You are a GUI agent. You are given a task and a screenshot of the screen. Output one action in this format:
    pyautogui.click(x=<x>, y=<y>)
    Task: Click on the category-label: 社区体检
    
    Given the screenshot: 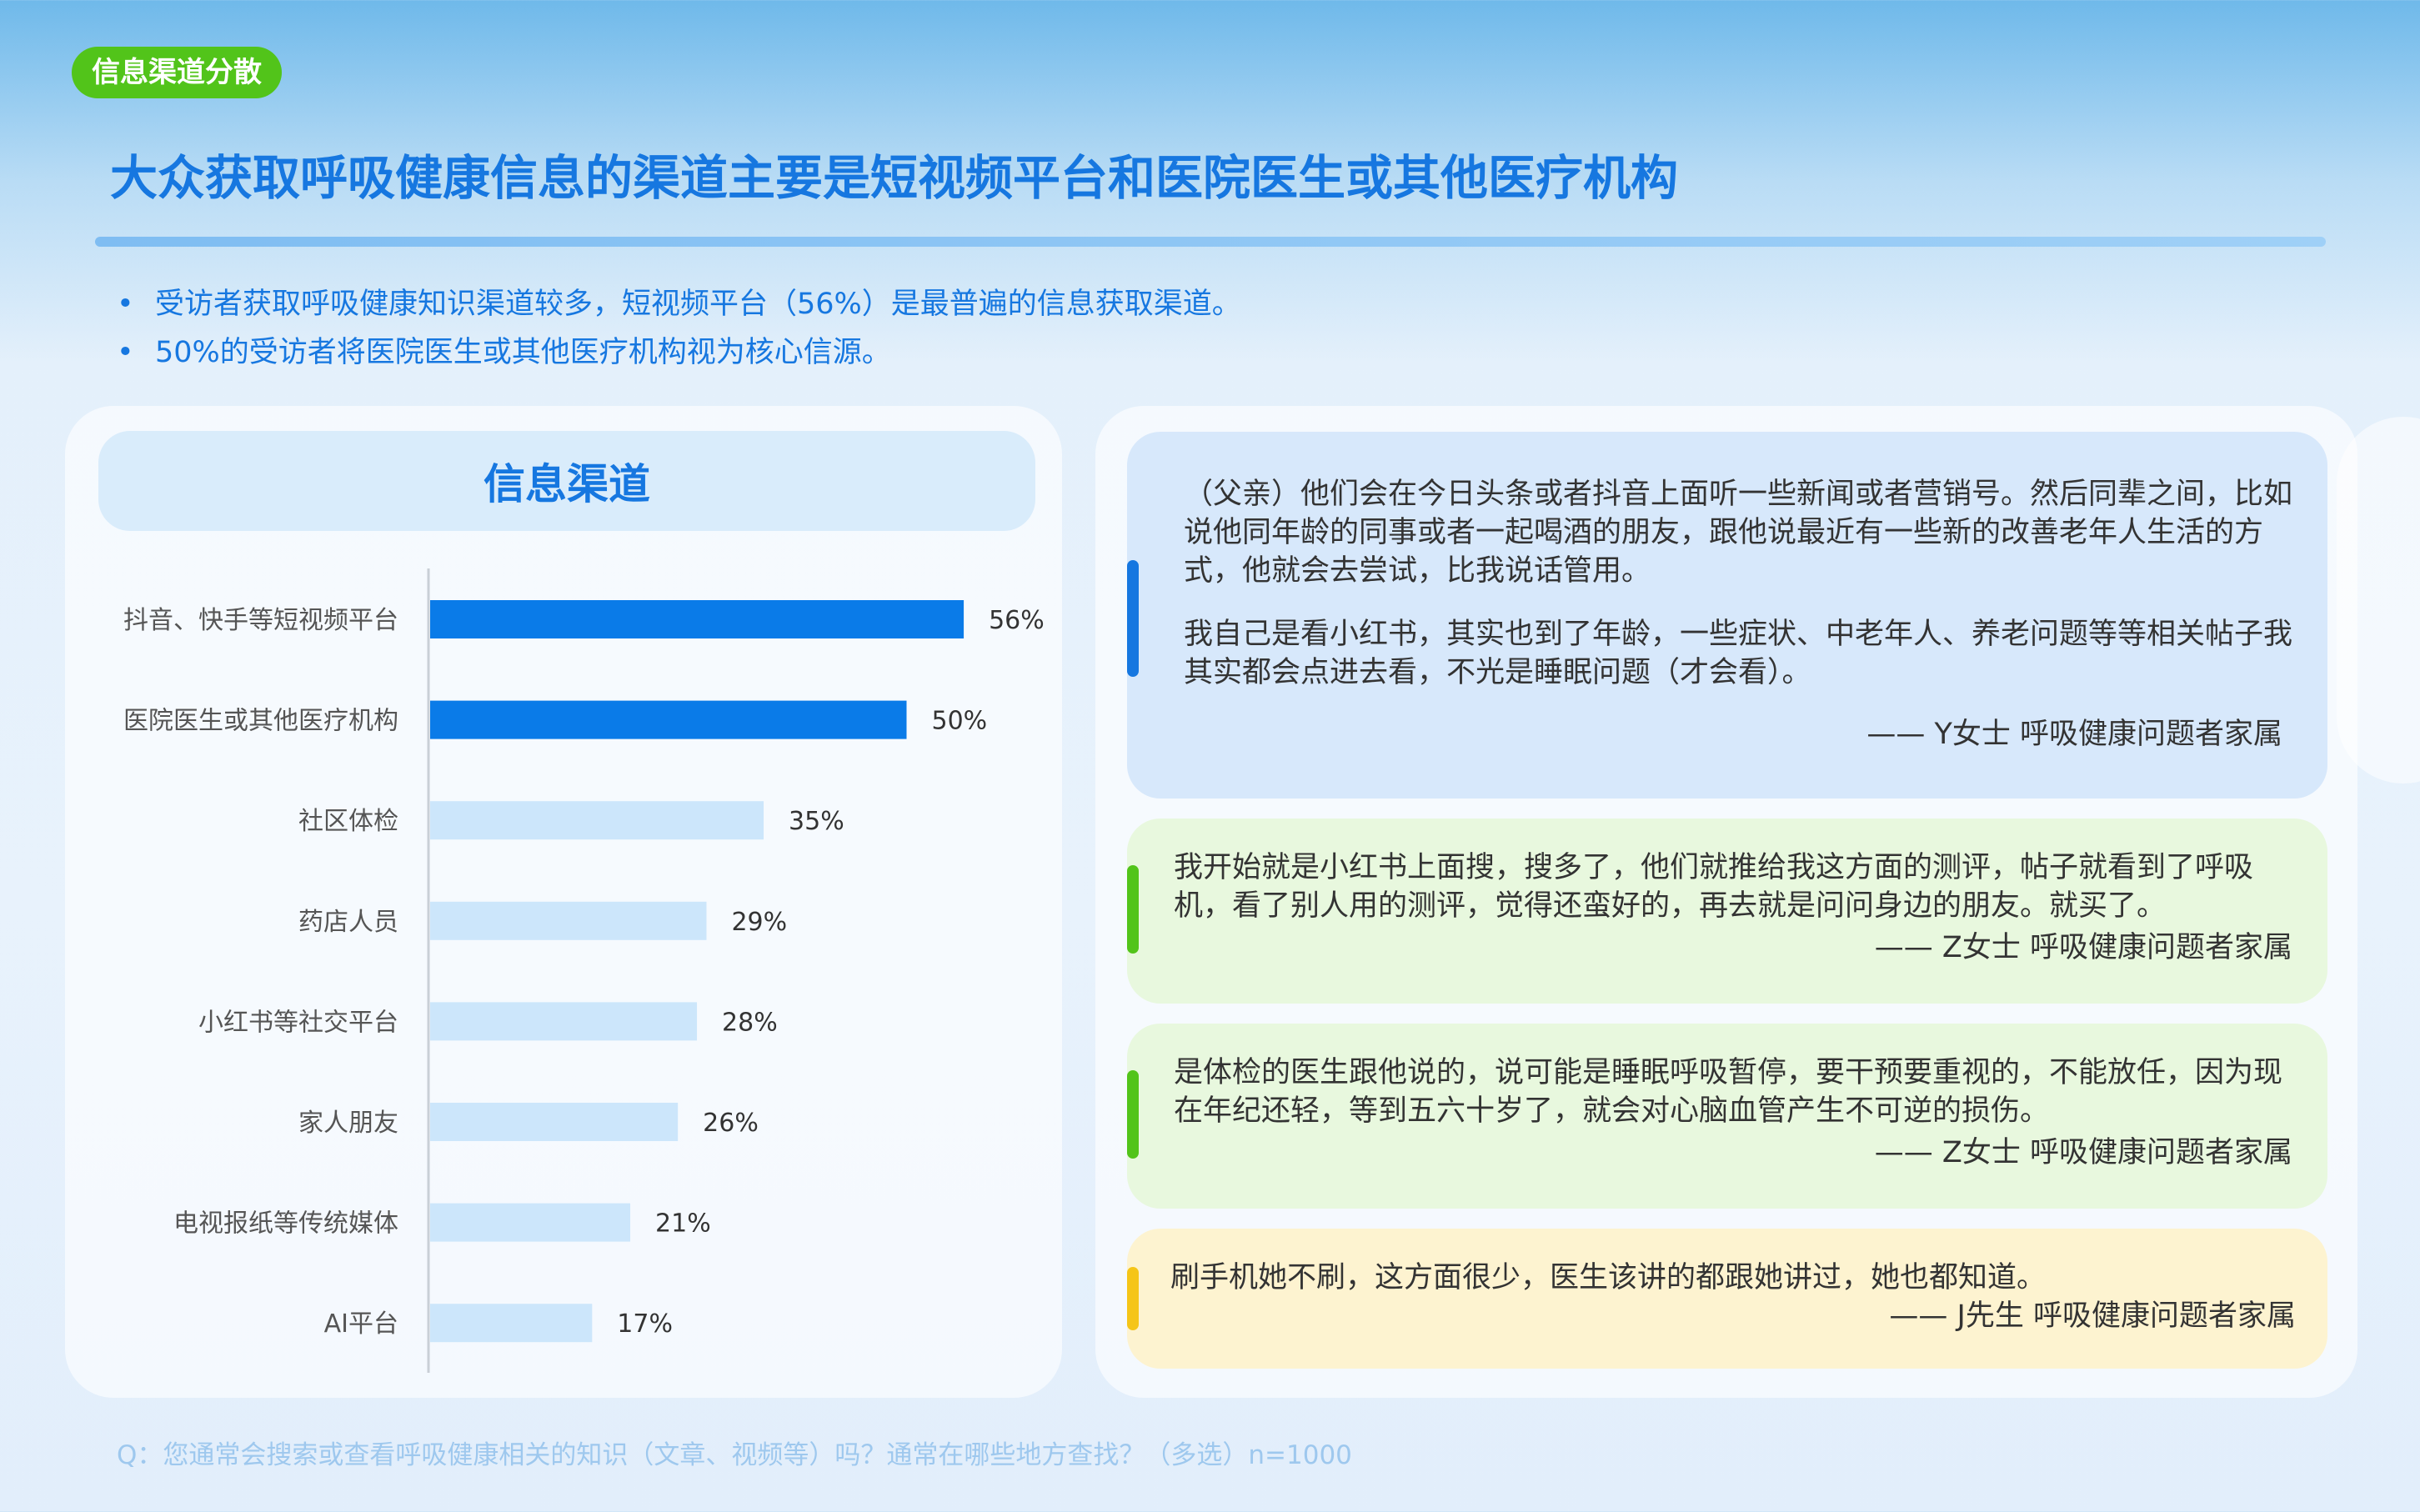 What is the action you would take?
    pyautogui.click(x=348, y=822)
    